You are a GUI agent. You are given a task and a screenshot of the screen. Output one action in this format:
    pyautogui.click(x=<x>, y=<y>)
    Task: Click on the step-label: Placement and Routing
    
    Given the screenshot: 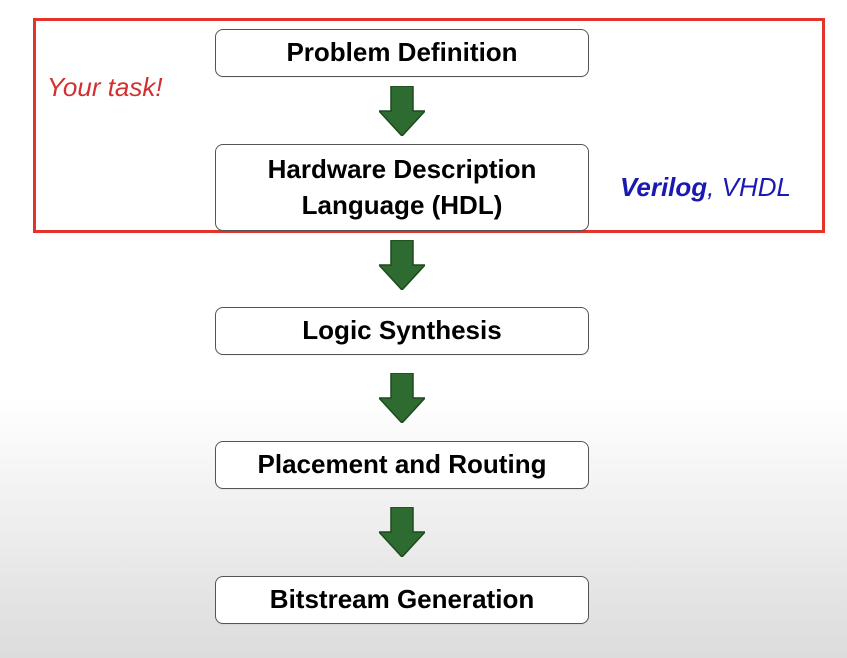 What is the action you would take?
    pyautogui.click(x=402, y=464)
    